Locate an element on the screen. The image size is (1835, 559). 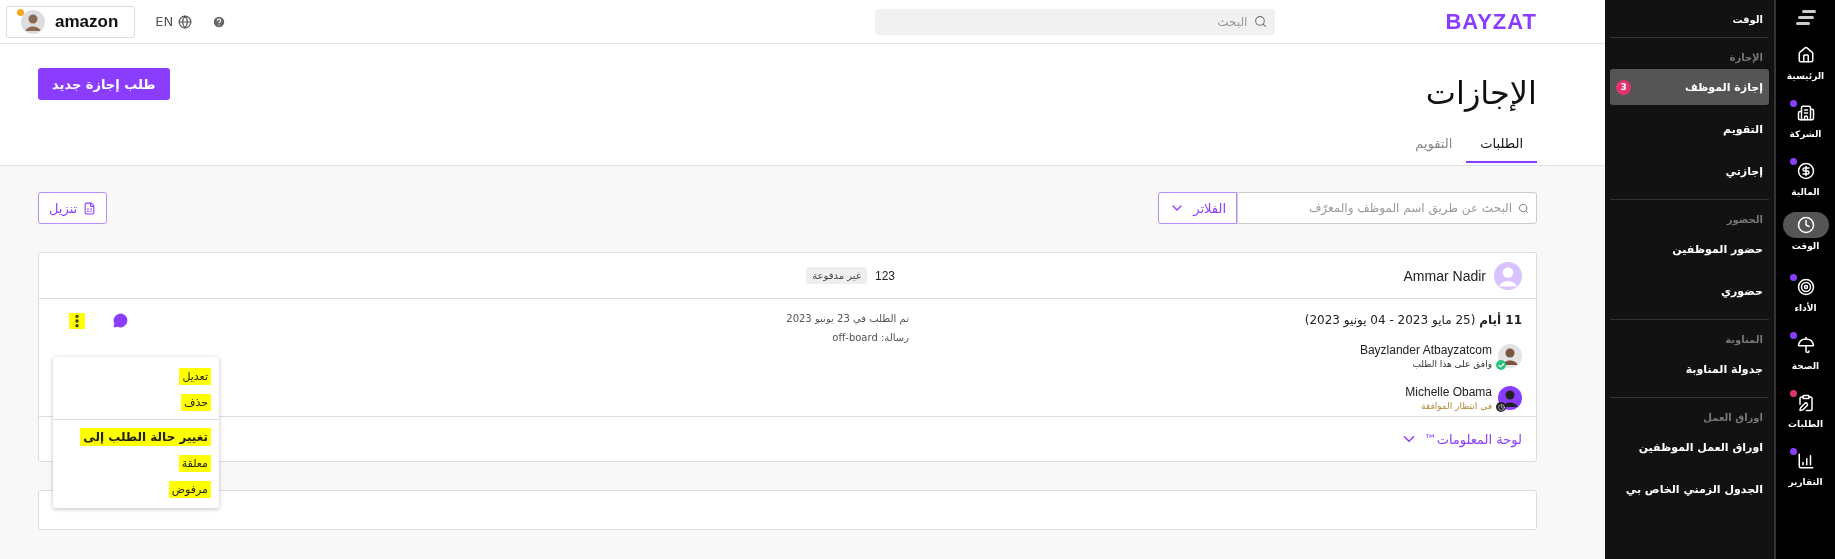
company-name: amazon is located at coordinates (87, 21).